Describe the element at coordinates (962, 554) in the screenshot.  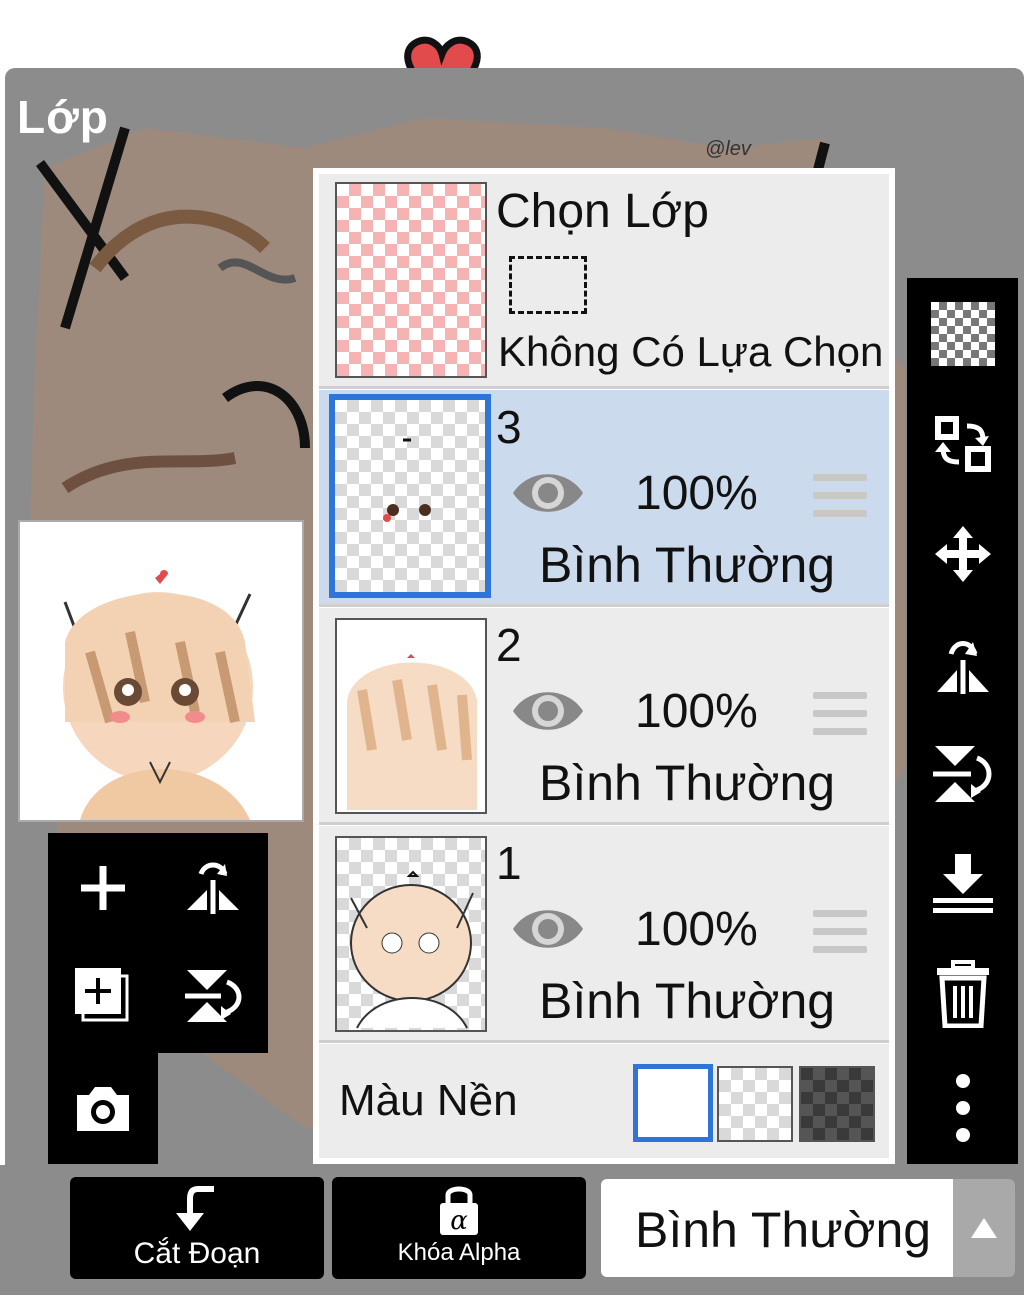
I see `move-icon` at that location.